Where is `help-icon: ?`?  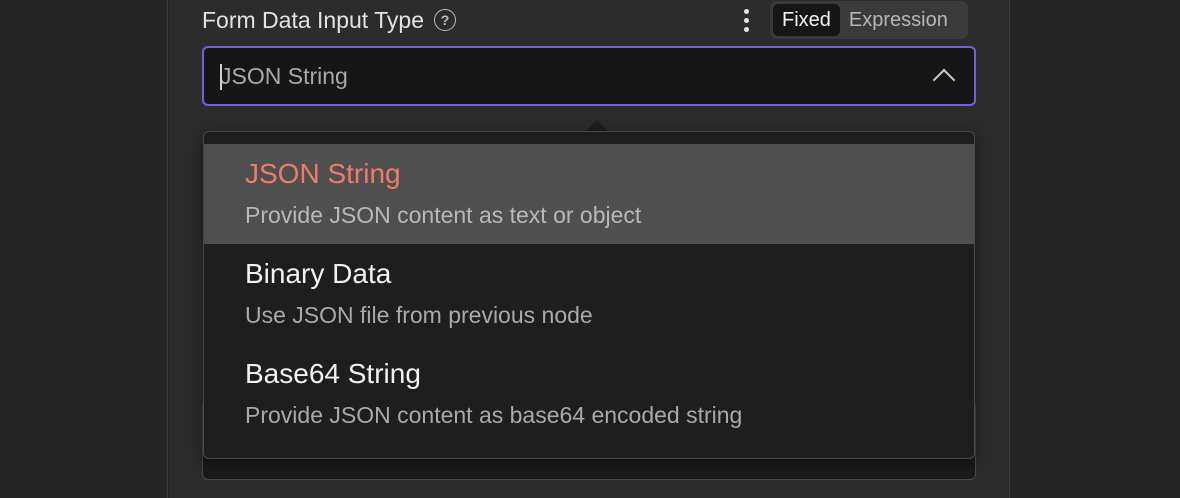 help-icon: ? is located at coordinates (445, 20).